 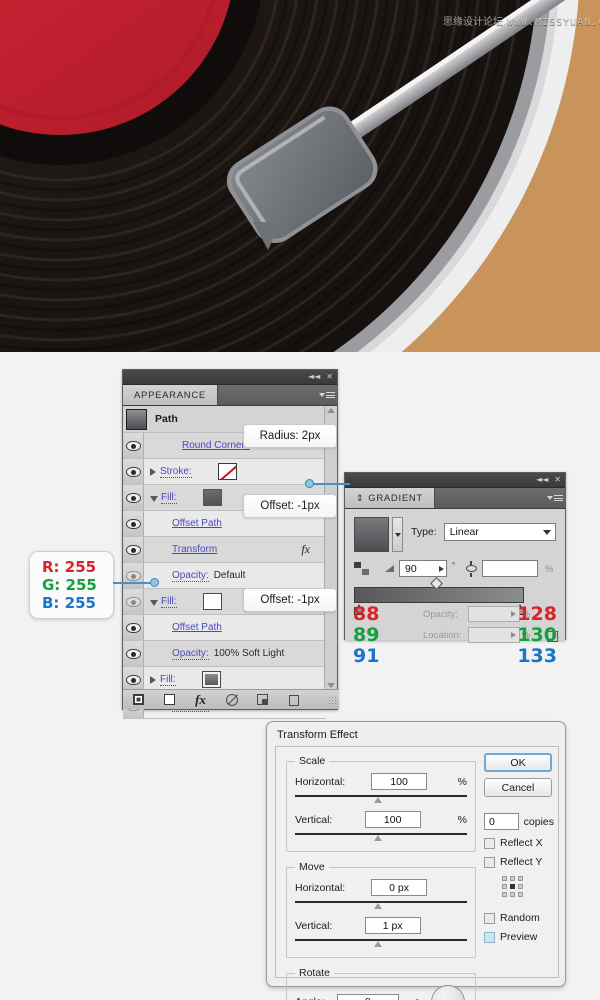 I want to click on add-new-effect-fx-button: fx, so click(x=200, y=699).